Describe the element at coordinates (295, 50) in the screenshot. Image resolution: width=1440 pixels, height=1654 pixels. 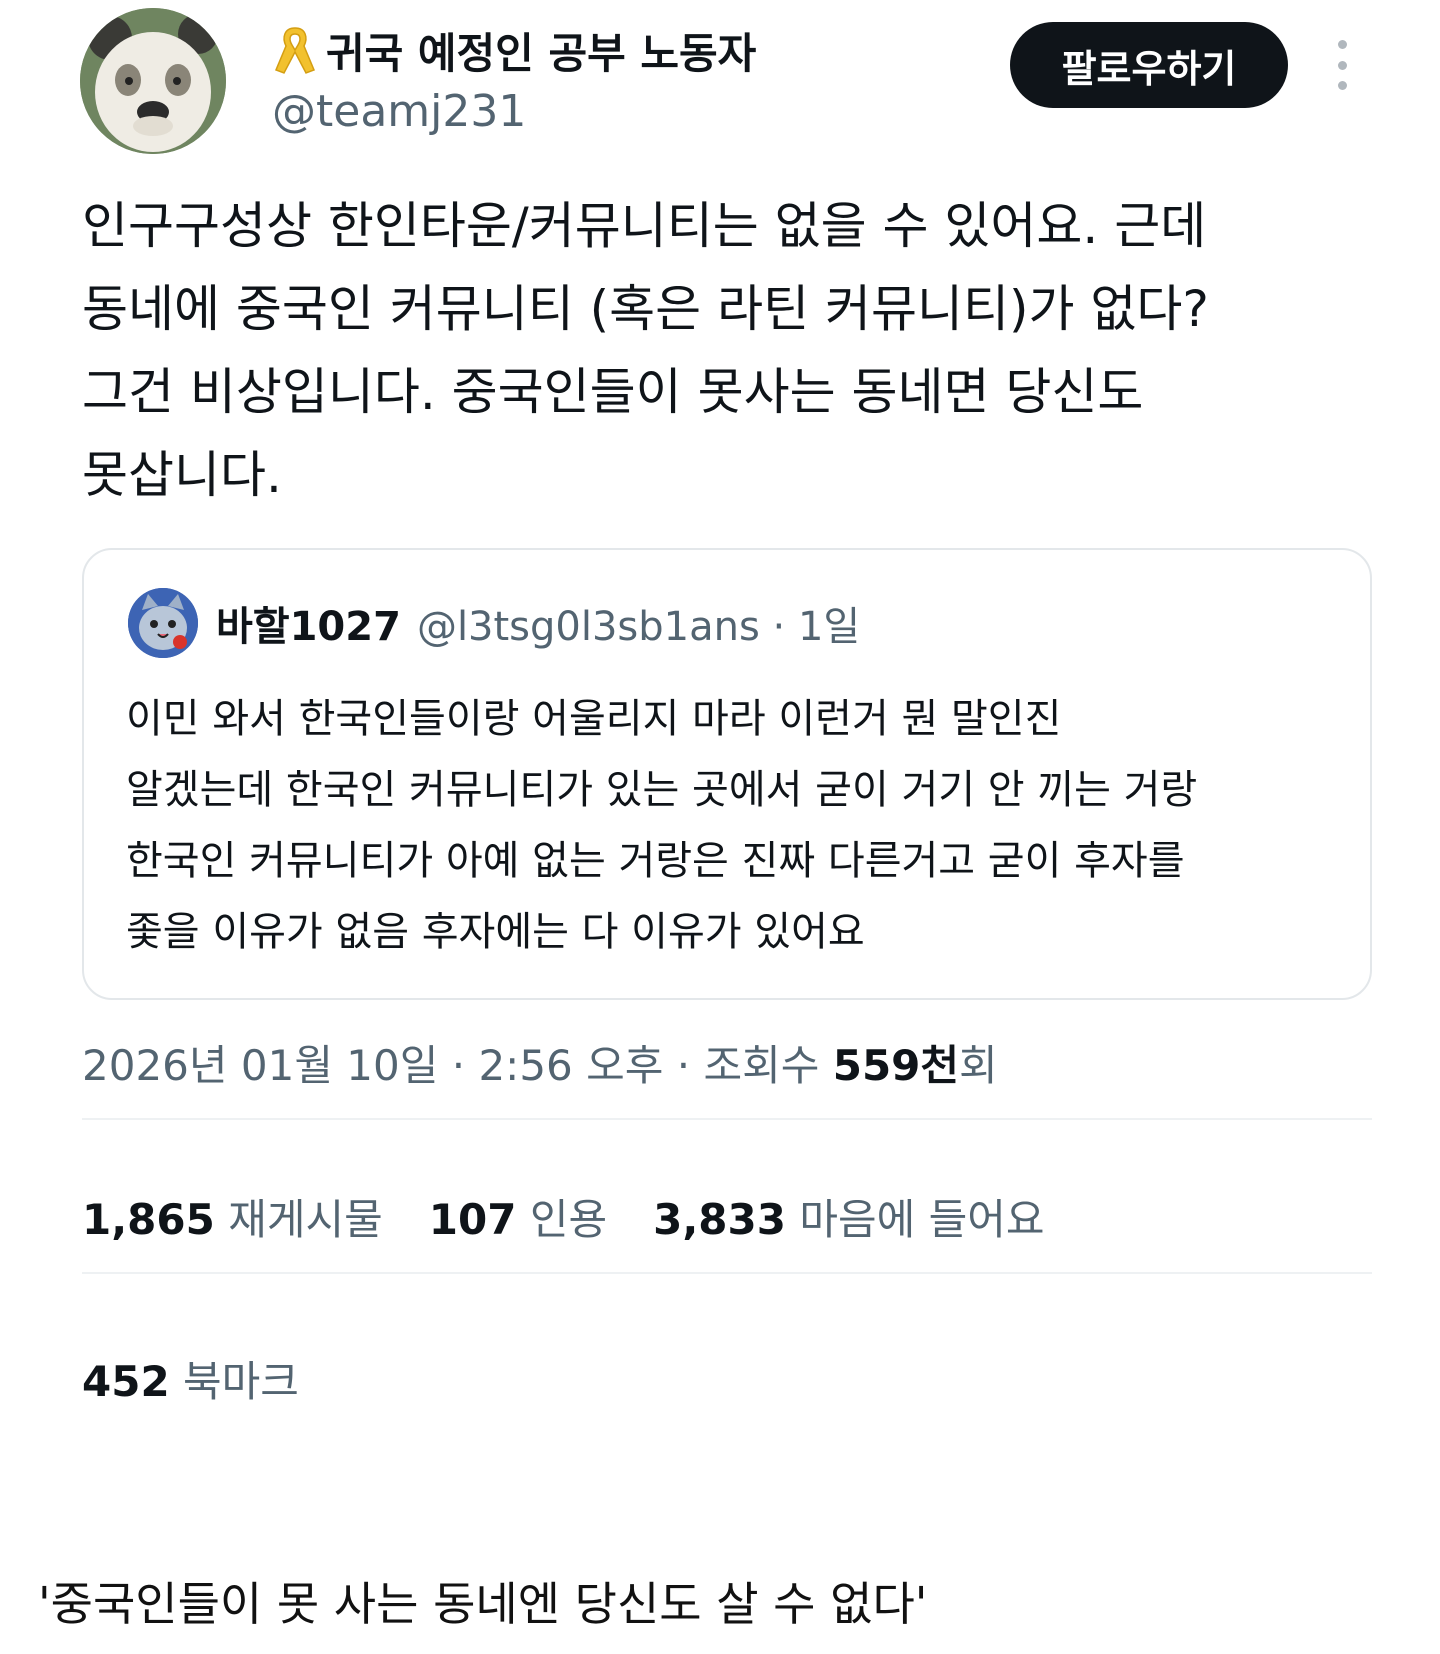
I see `yellow-ribbon-icon` at that location.